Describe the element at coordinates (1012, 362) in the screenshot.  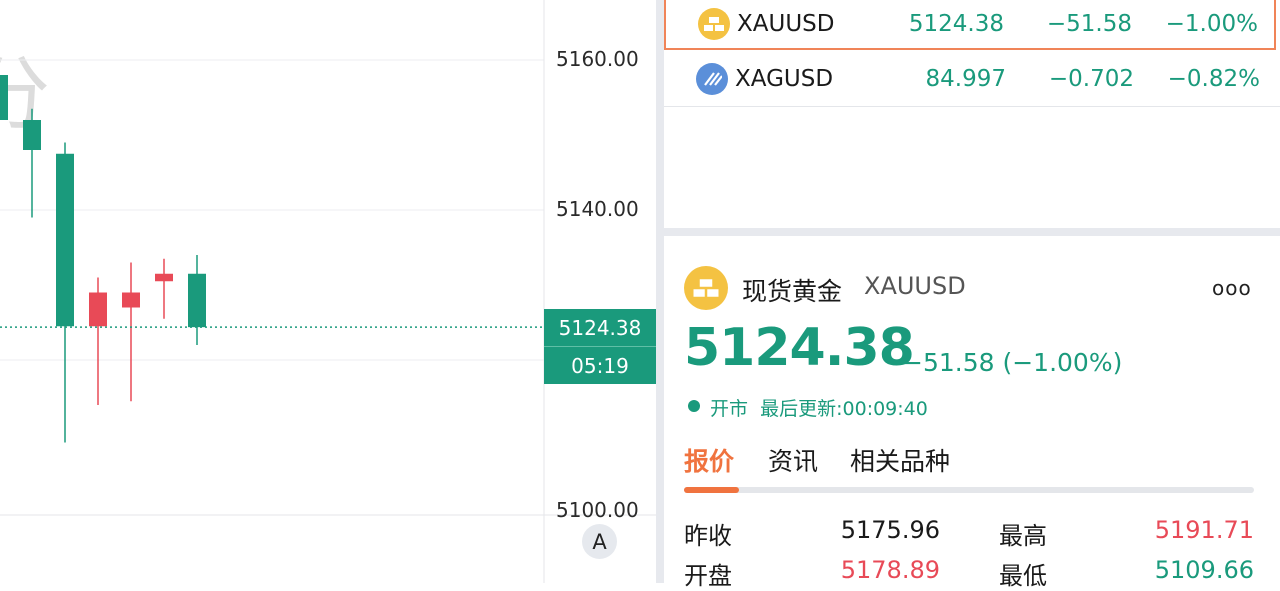
I see `instrument-change: −51.58 (−1.00%)` at that location.